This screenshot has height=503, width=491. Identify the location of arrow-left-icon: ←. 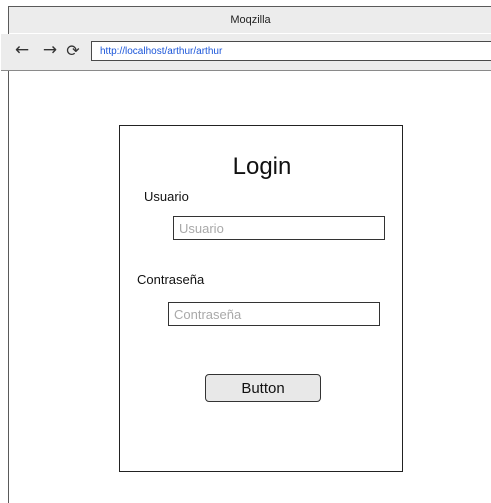
(22, 50).